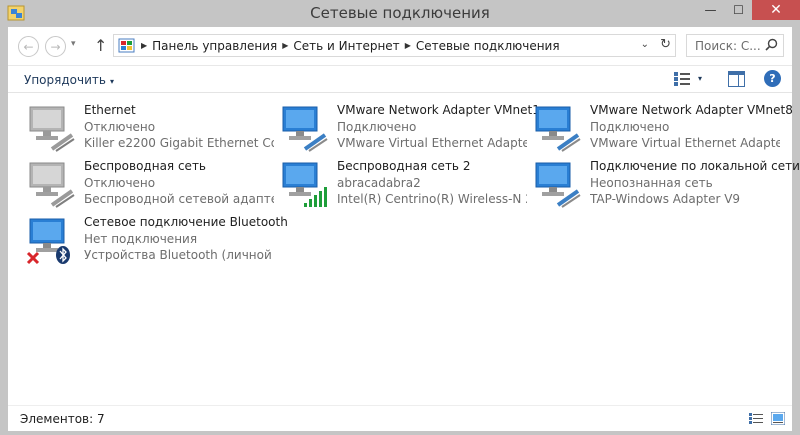  What do you see at coordinates (682, 79) in the screenshot?
I see `change-view-icon` at bounding box center [682, 79].